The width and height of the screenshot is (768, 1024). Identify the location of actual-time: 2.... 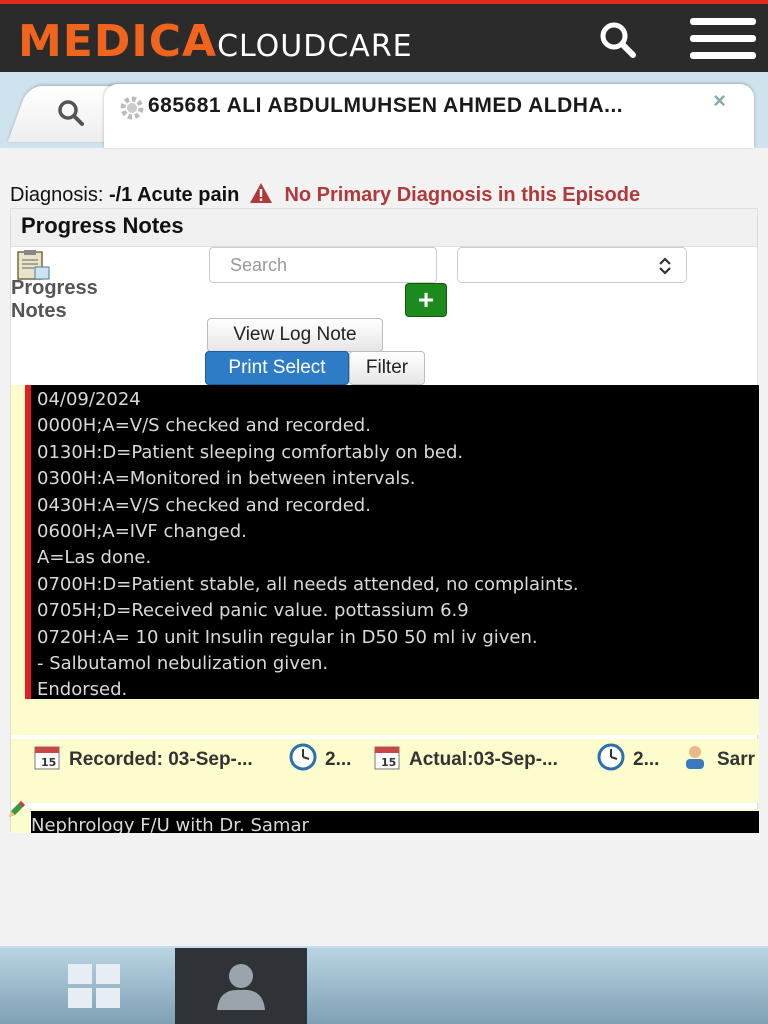
(628, 757).